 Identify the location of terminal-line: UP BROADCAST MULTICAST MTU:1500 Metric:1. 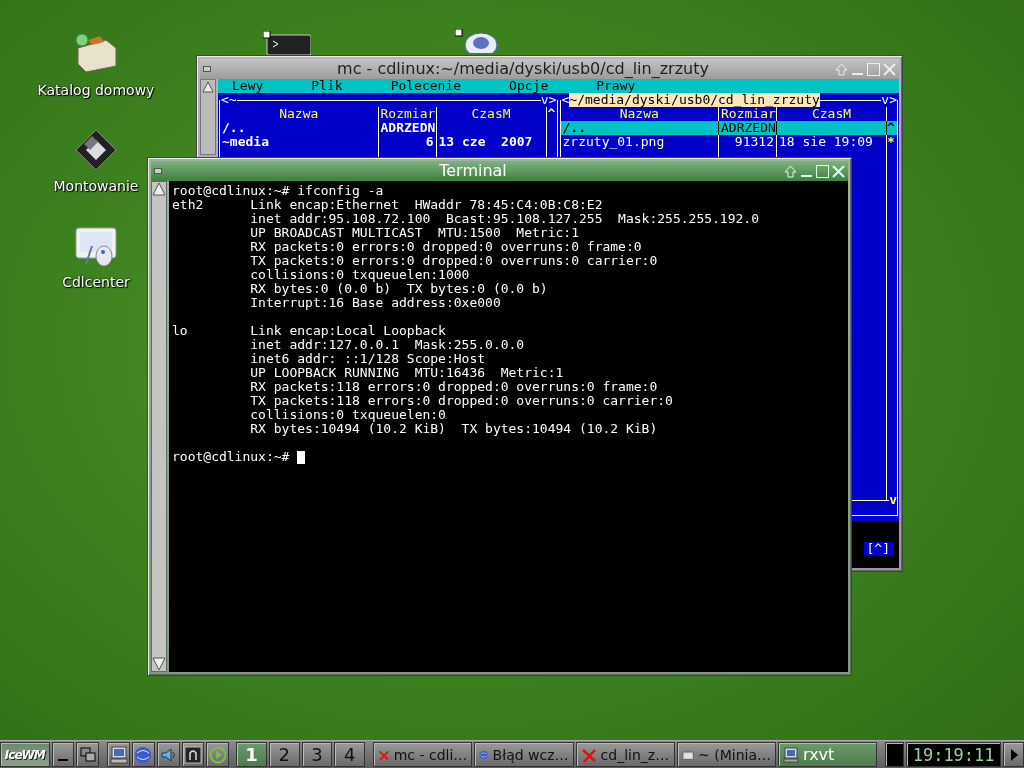
(414, 233).